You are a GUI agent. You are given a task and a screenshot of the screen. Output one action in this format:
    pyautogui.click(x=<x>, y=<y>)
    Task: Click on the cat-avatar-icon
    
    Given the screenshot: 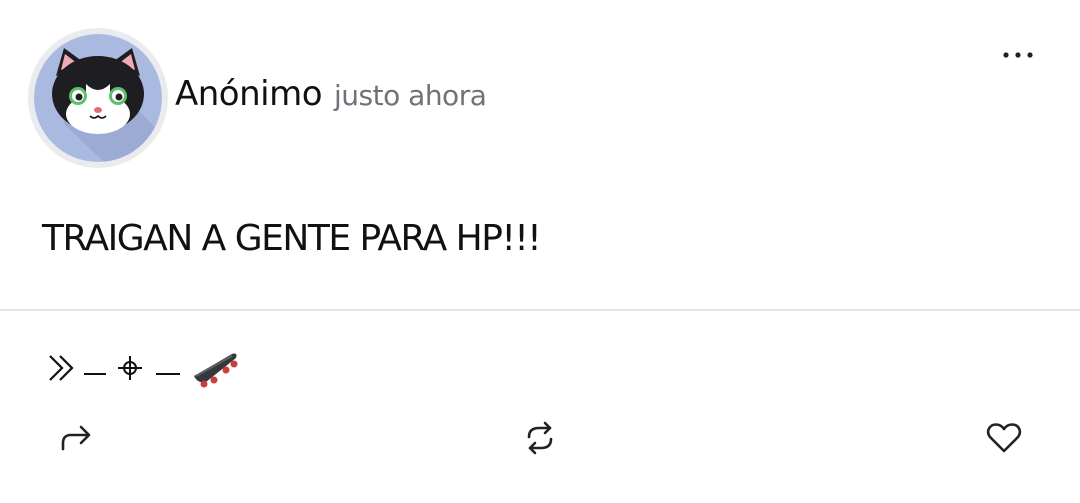 What is the action you would take?
    pyautogui.click(x=98, y=98)
    